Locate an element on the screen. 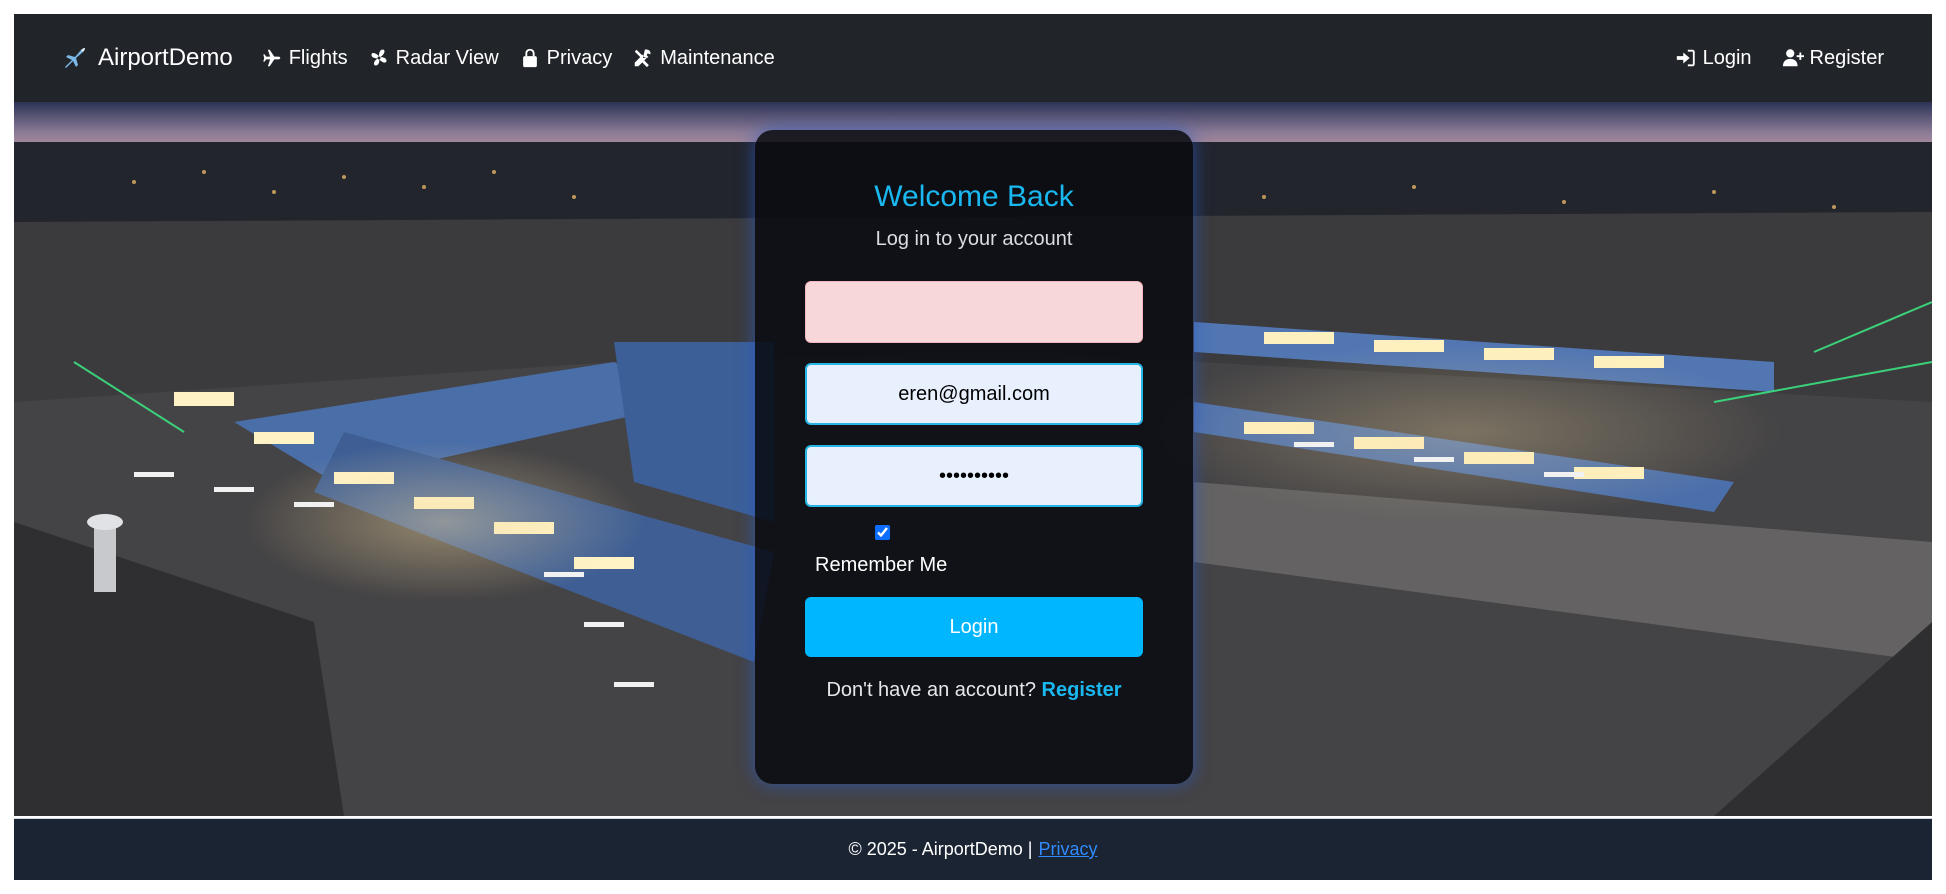 The width and height of the screenshot is (1946, 894). register-link: Register is located at coordinates (1082, 690).